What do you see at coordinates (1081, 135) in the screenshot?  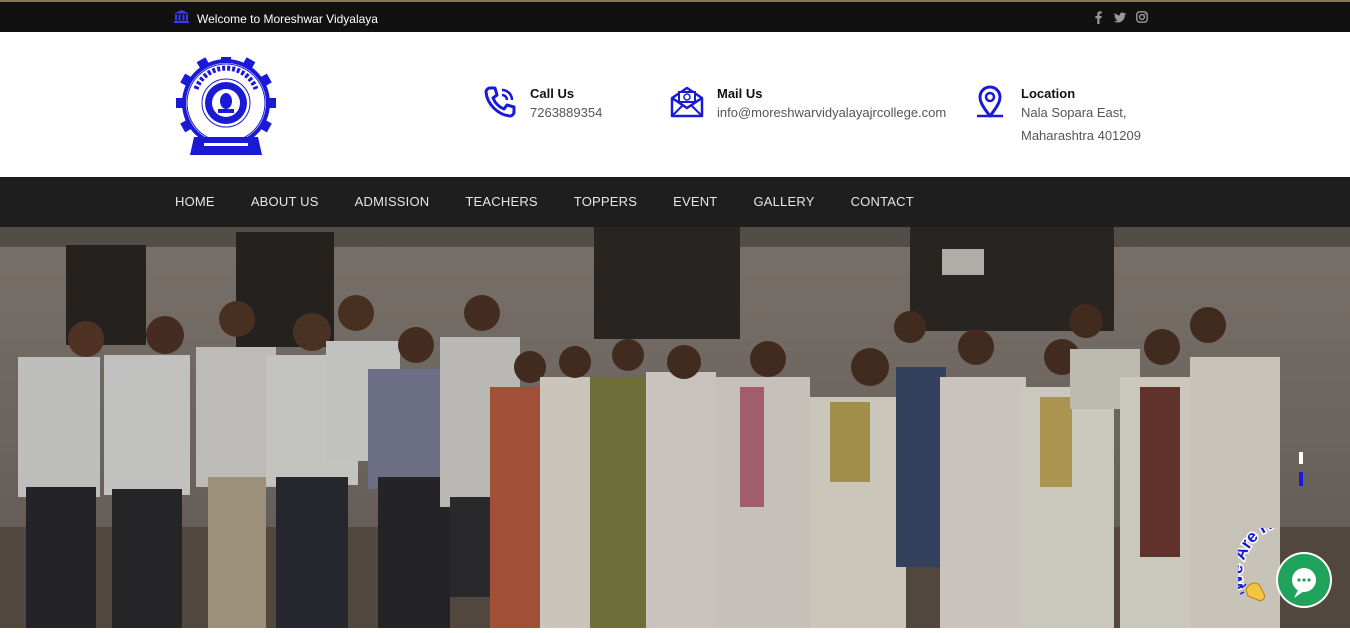 I see `location-line-2: Maharashtra 401209` at bounding box center [1081, 135].